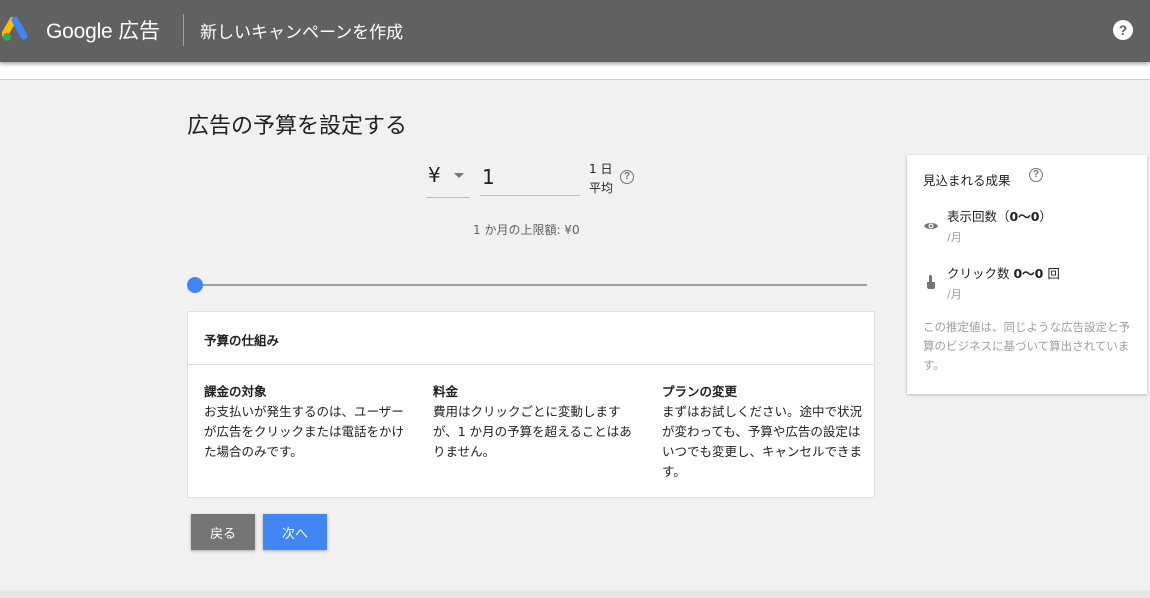  Describe the element at coordinates (530, 177) in the screenshot. I see `budget-amount-input` at that location.